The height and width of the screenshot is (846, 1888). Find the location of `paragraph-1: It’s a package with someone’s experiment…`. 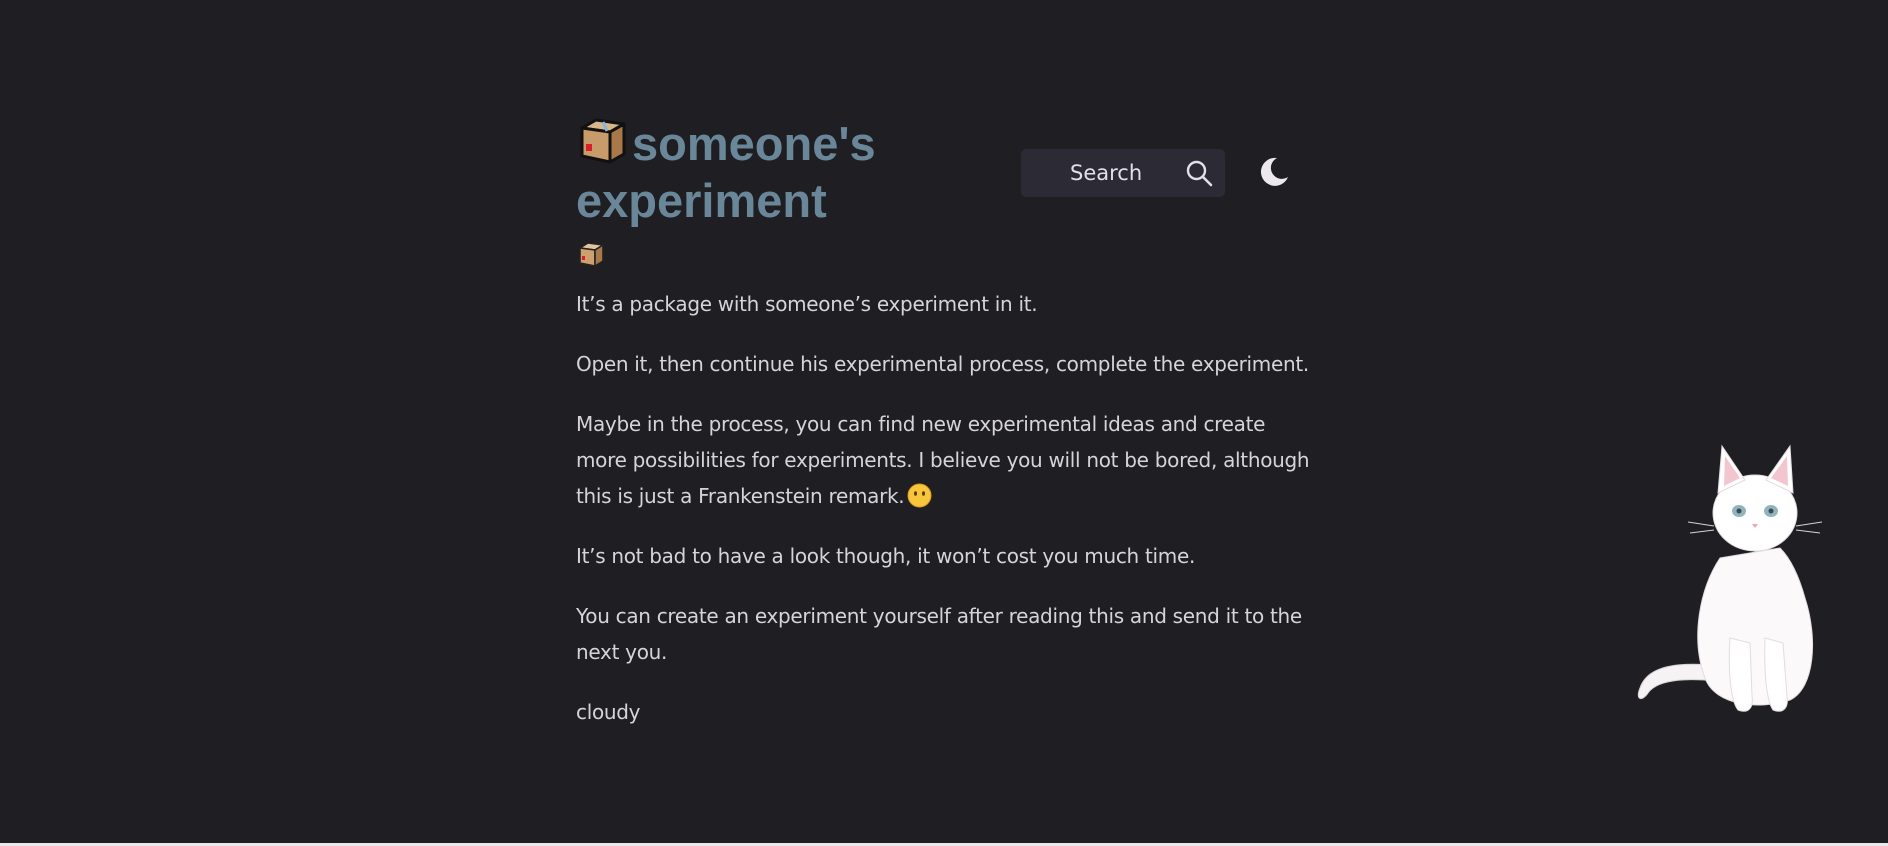

paragraph-1: It’s a package with someone’s experiment… is located at coordinates (807, 304).